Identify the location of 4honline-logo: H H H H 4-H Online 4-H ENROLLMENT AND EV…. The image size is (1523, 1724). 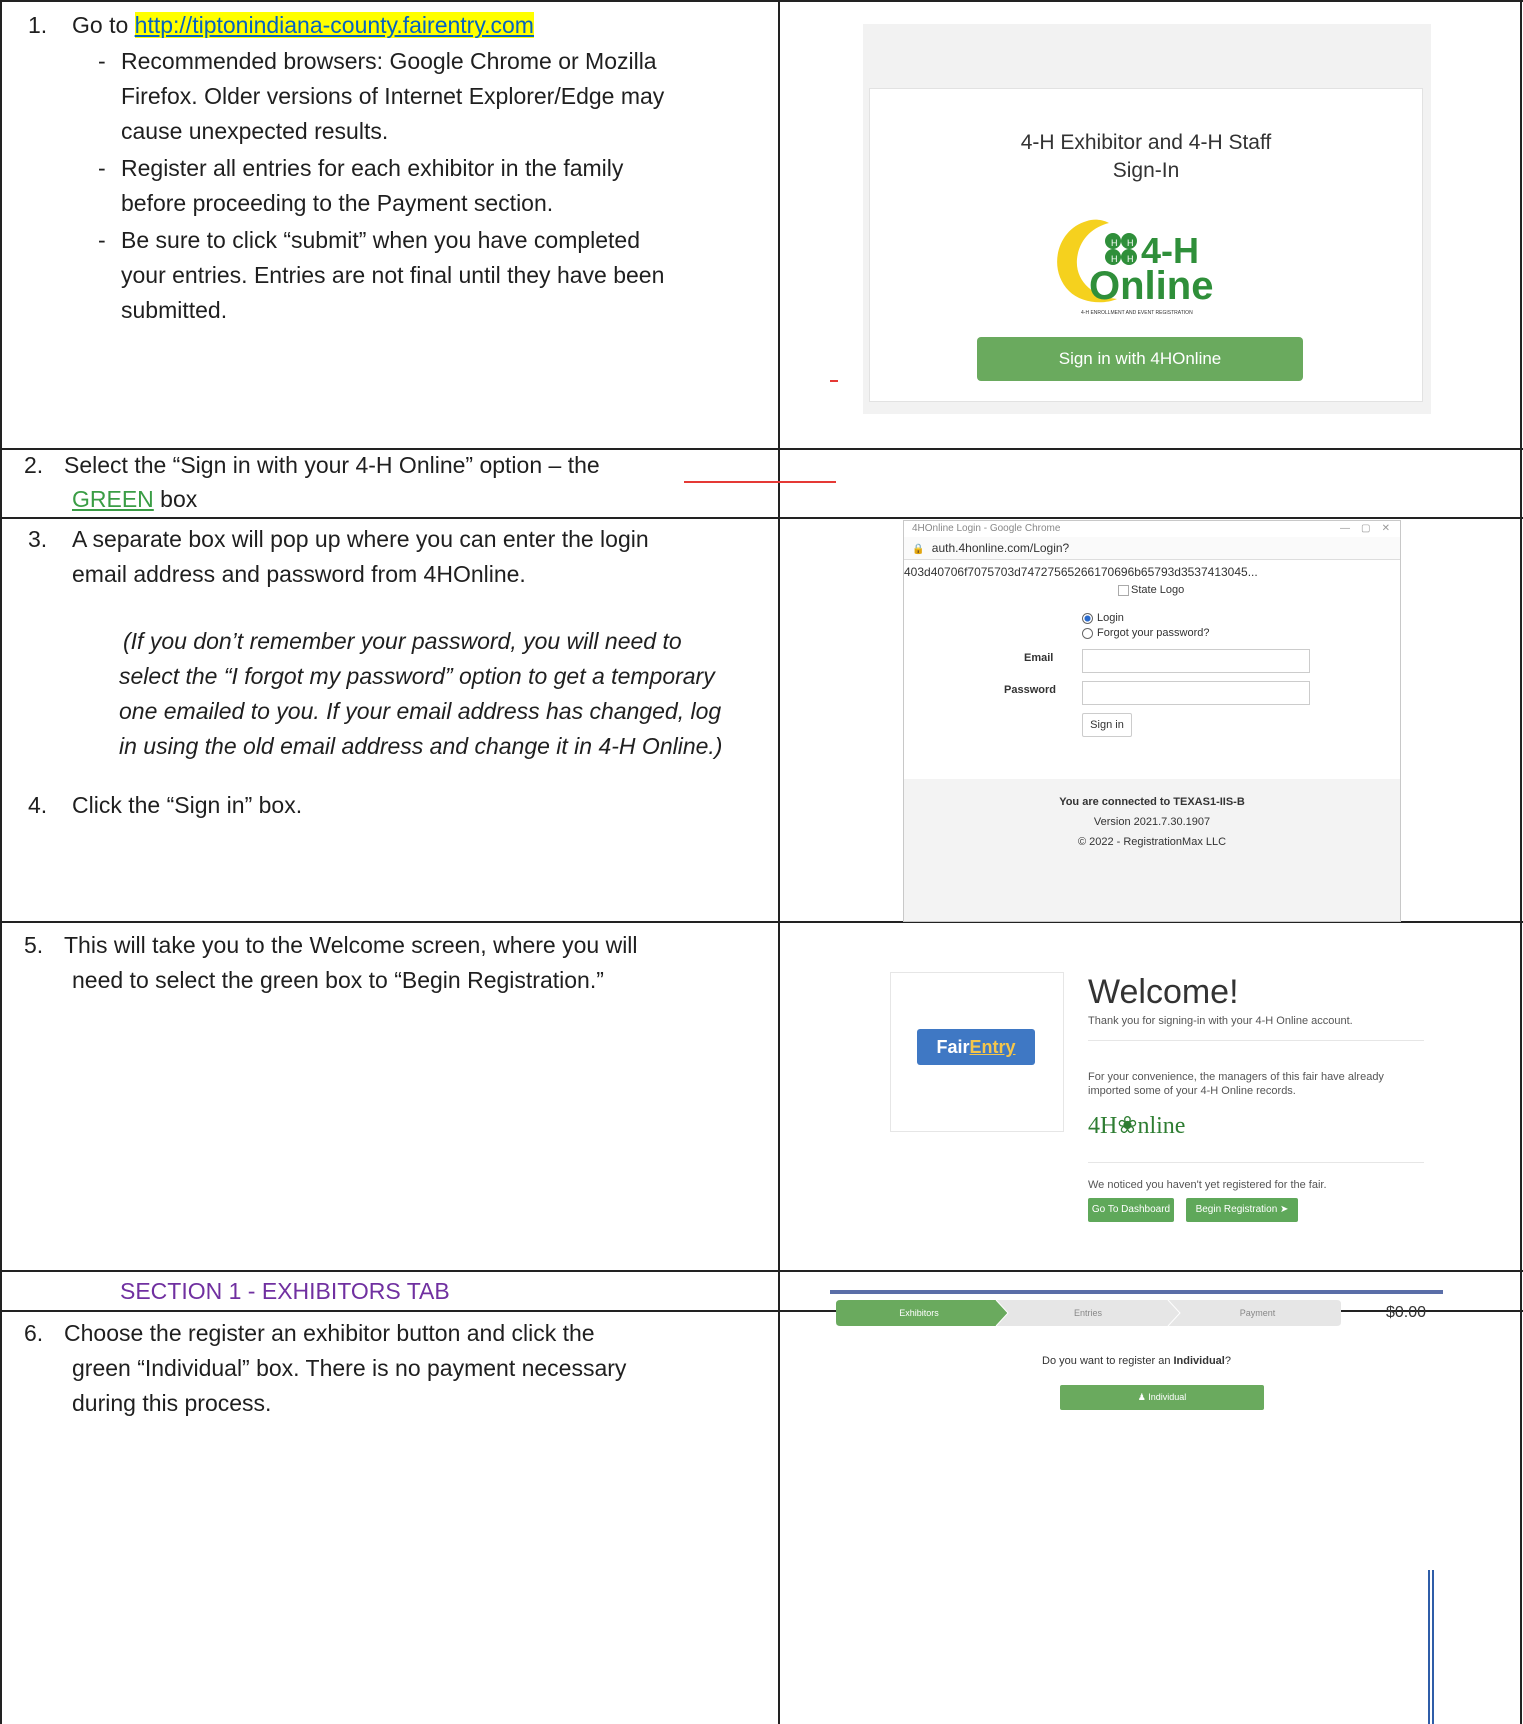
(1147, 264).